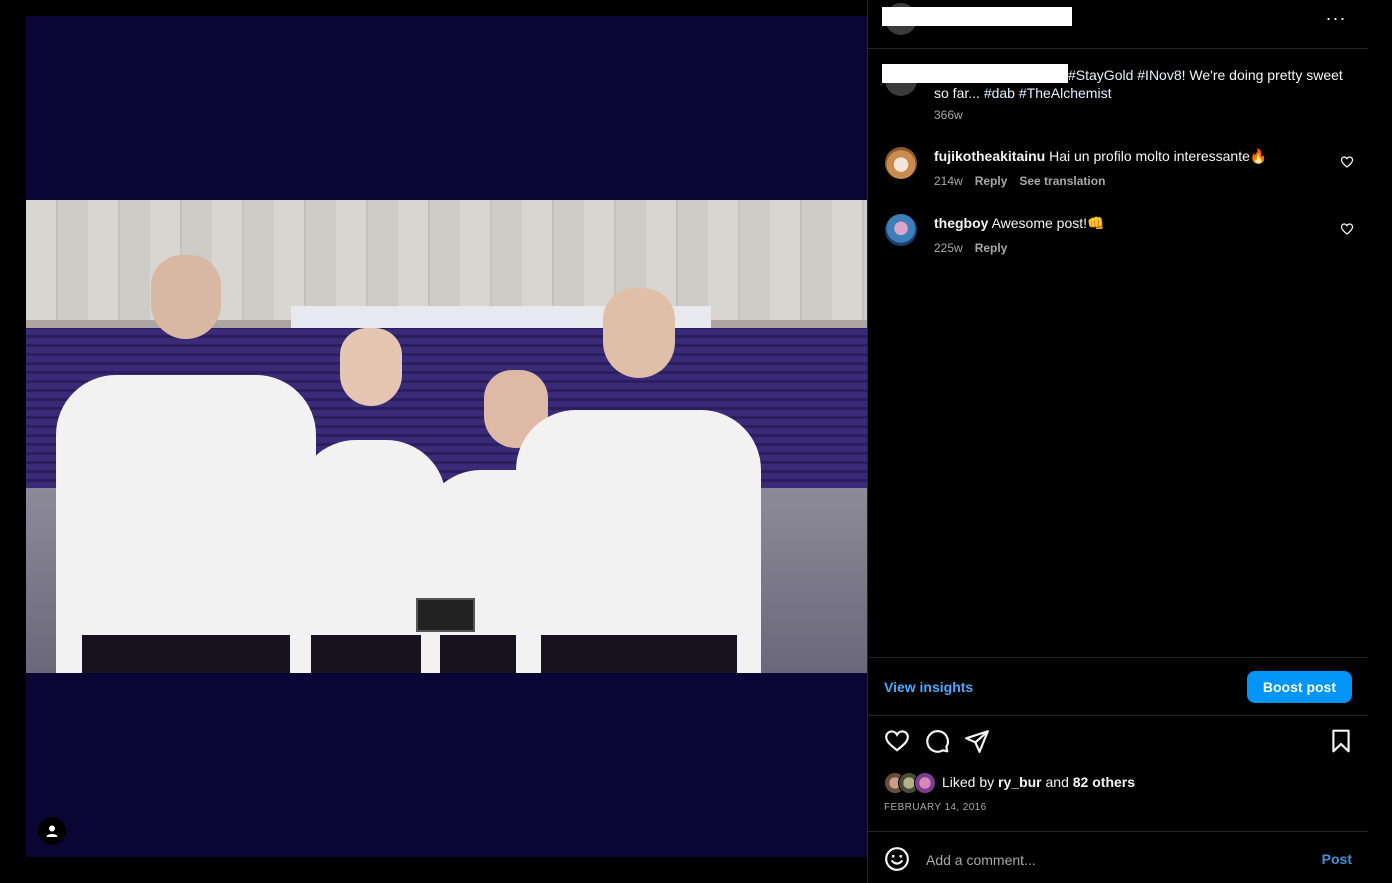 The image size is (1392, 883). I want to click on comment-body: thegboy Awesome post!👊, so click(1124, 223).